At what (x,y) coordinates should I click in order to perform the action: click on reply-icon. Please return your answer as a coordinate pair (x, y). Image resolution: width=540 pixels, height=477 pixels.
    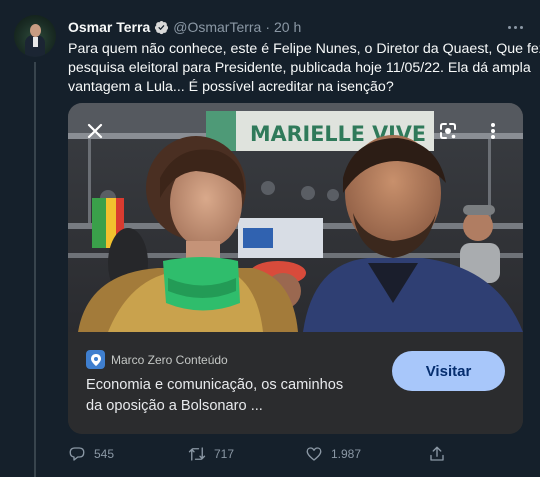
    Looking at the image, I should click on (77, 454).